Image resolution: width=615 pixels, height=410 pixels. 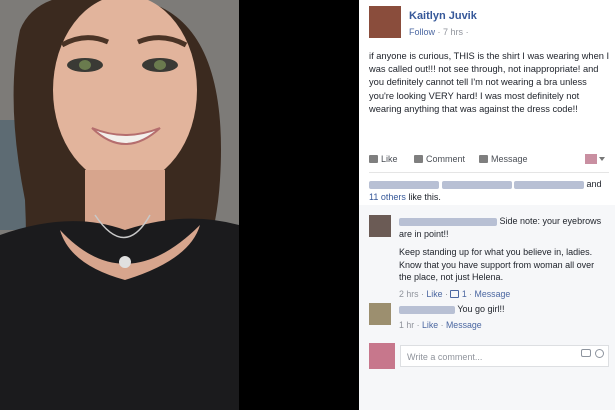 I want to click on chevron-down-icon, so click(x=602, y=159).